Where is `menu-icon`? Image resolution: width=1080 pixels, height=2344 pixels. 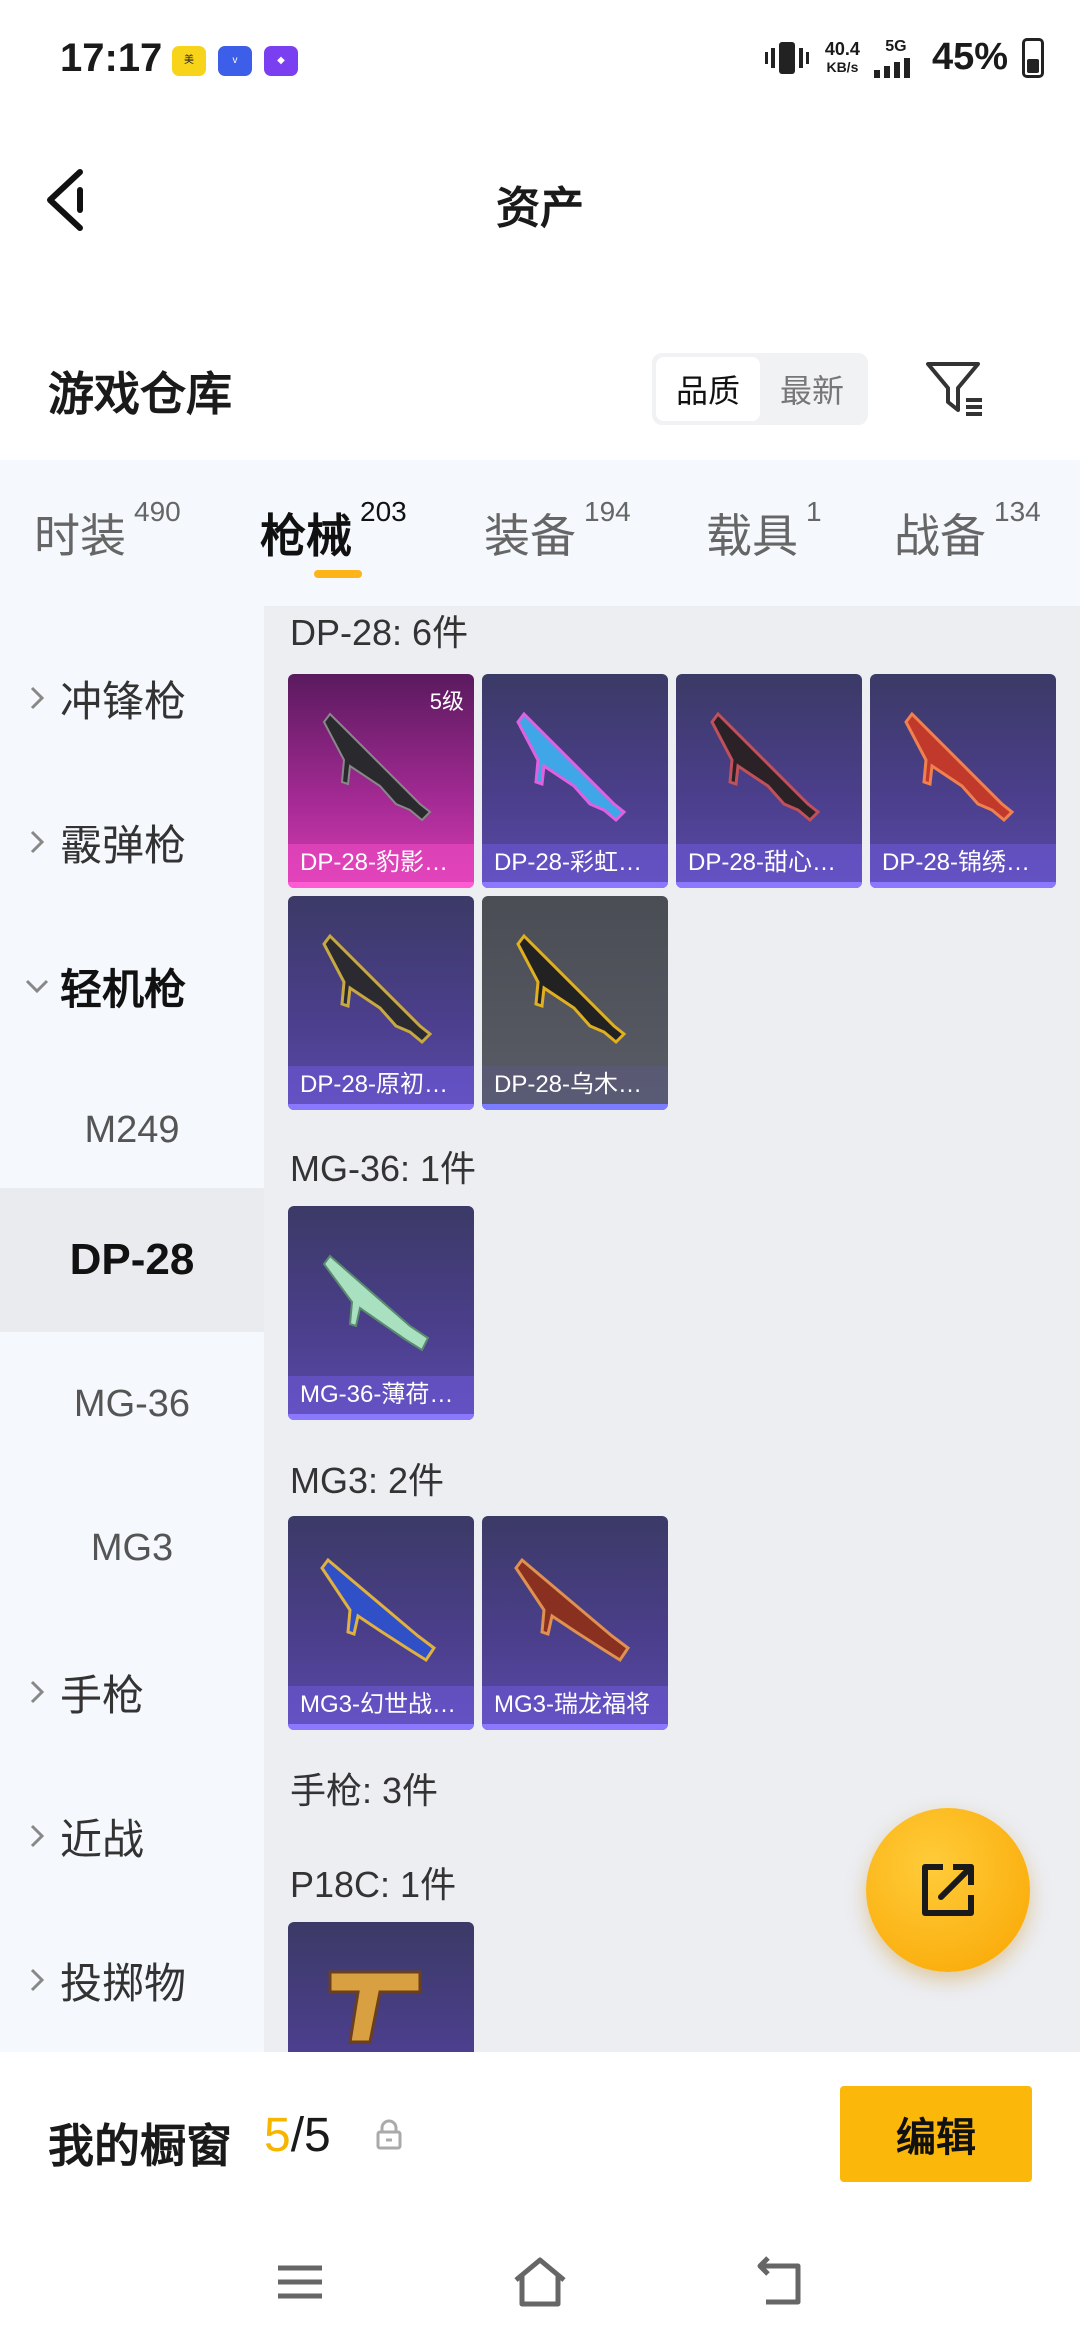
menu-icon is located at coordinates (300, 2282).